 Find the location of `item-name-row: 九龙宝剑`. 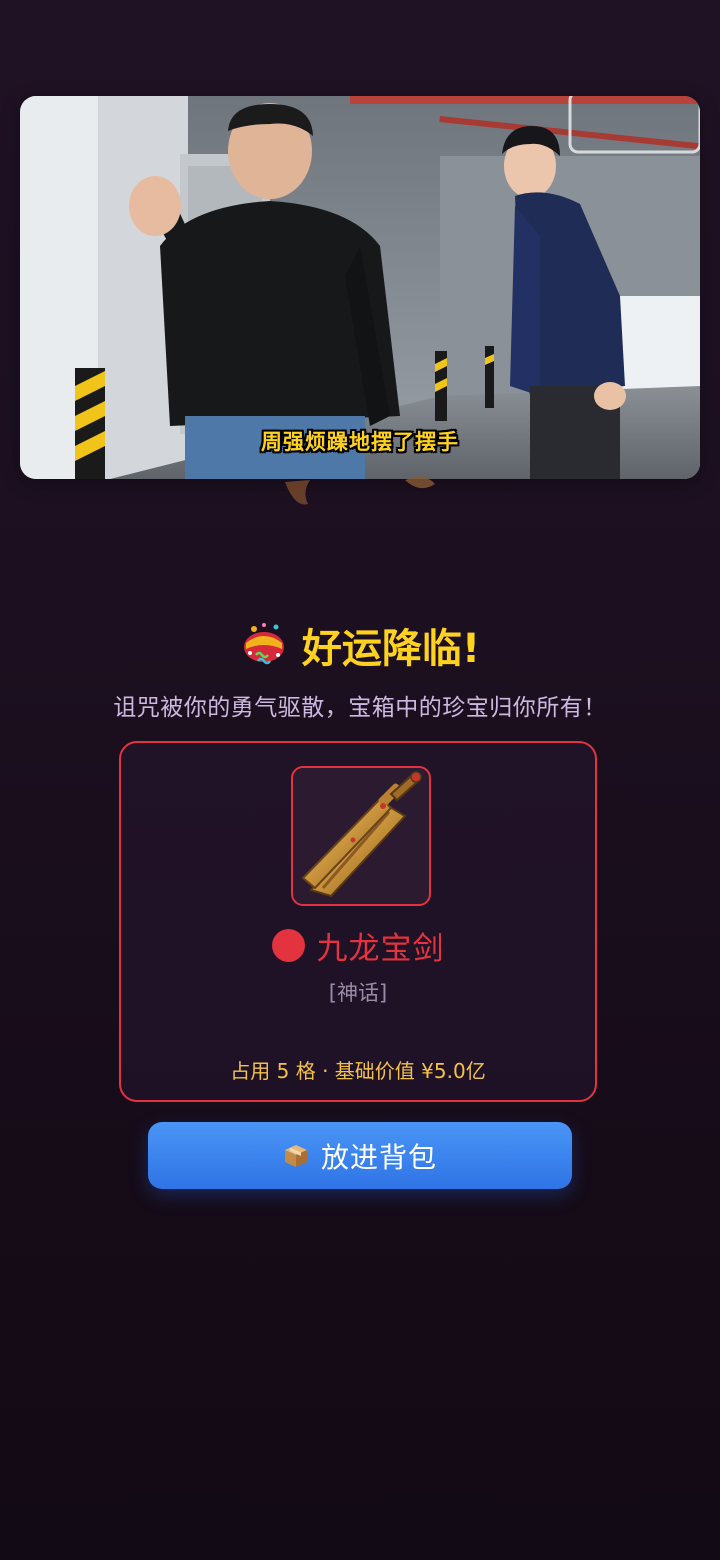

item-name-row: 九龙宝剑 is located at coordinates (358, 945).